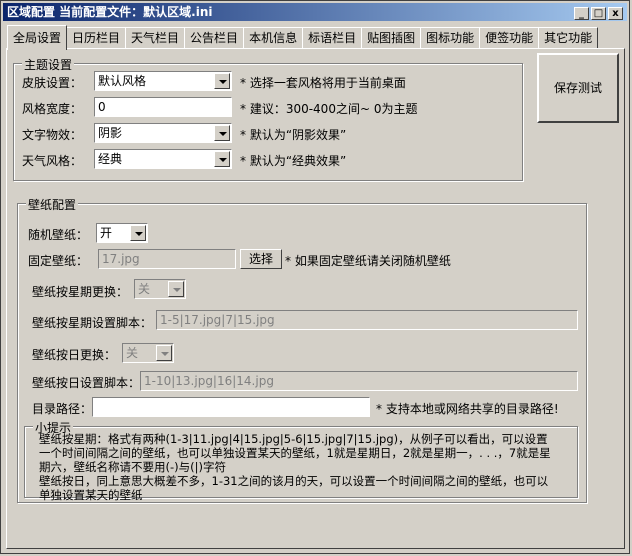  What do you see at coordinates (315, 12) in the screenshot?
I see `title-bar: 区域配置 当前配置文件：默认区域.ini _ □ x` at bounding box center [315, 12].